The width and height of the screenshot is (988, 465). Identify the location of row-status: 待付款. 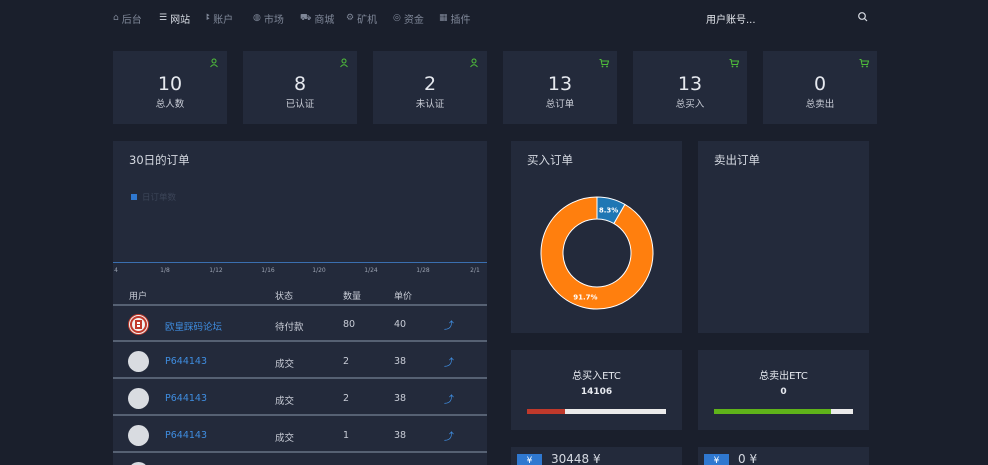
(289, 327).